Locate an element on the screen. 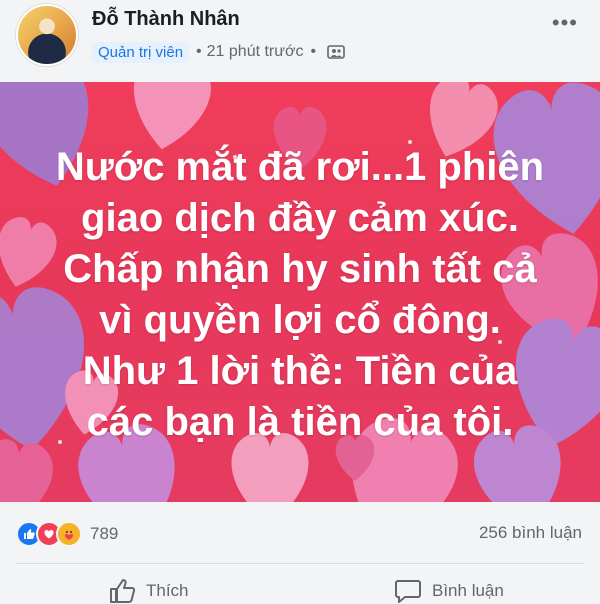 This screenshot has height=604, width=600. banner-line: Chấp nhận hy sinh tất cả is located at coordinates (300, 269).